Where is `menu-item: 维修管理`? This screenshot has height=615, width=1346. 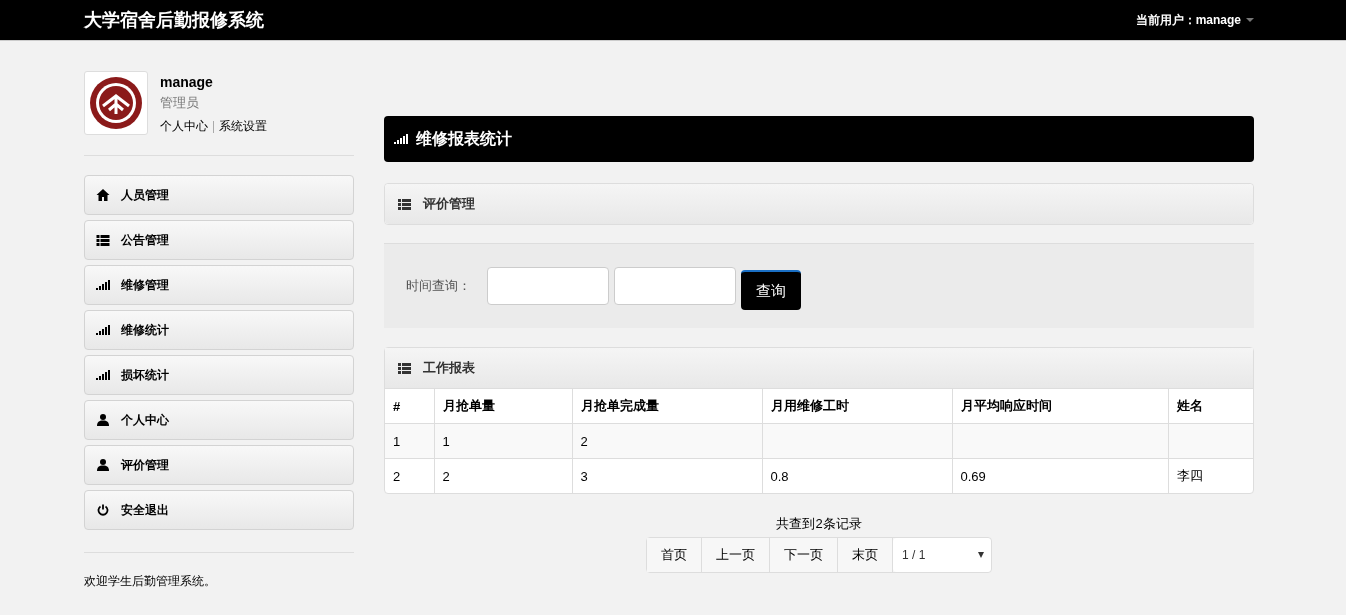
menu-item: 维修管理 is located at coordinates (219, 285).